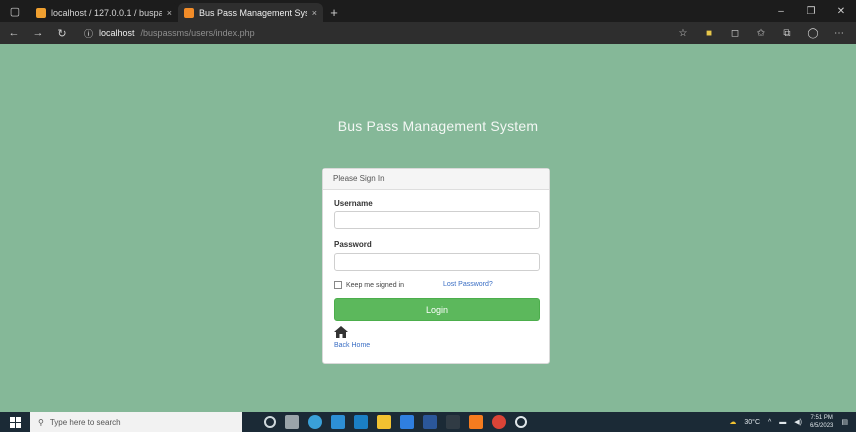 The image size is (856, 432). I want to click on store-icon, so click(338, 422).